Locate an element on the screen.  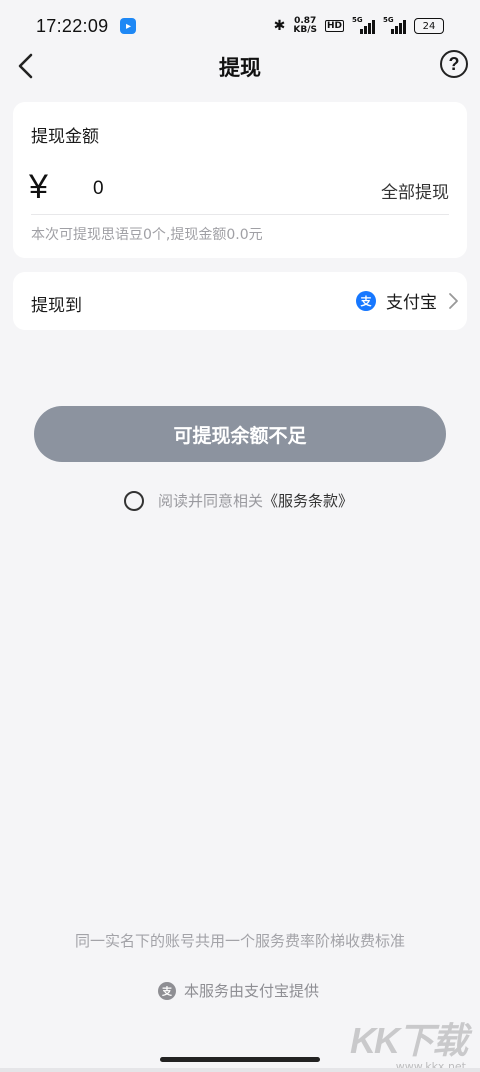
divider is located at coordinates (240, 214).